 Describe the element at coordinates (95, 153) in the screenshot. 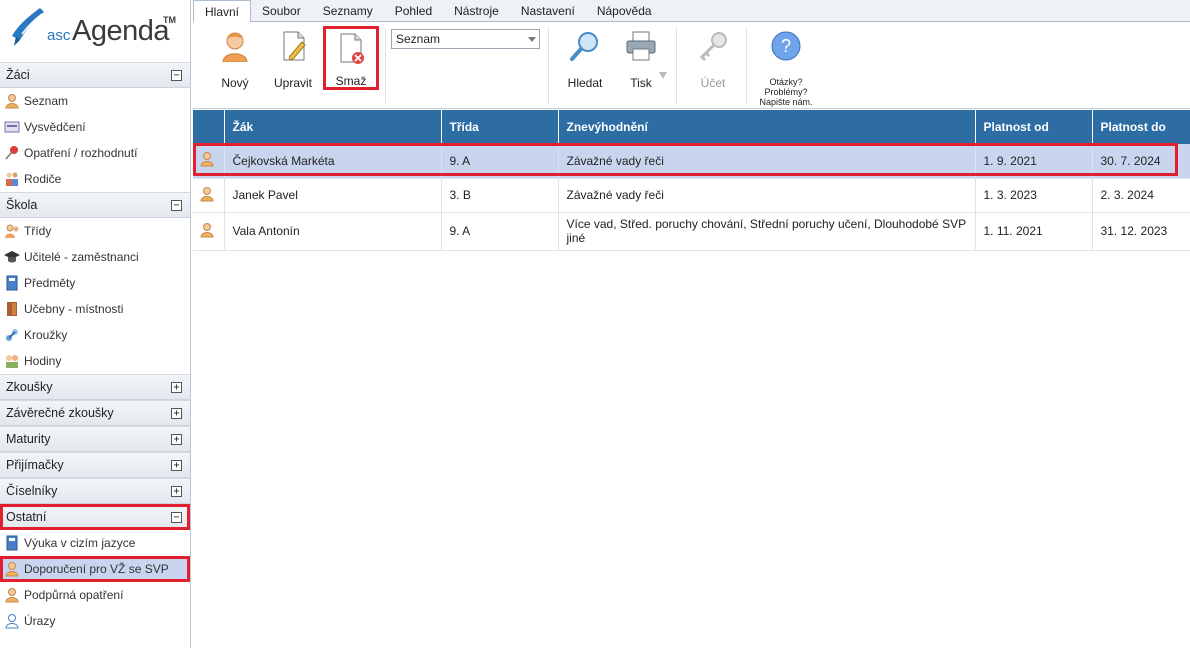

I see `sidebar-item-opatreni: Opatření / rozhodnutí` at that location.